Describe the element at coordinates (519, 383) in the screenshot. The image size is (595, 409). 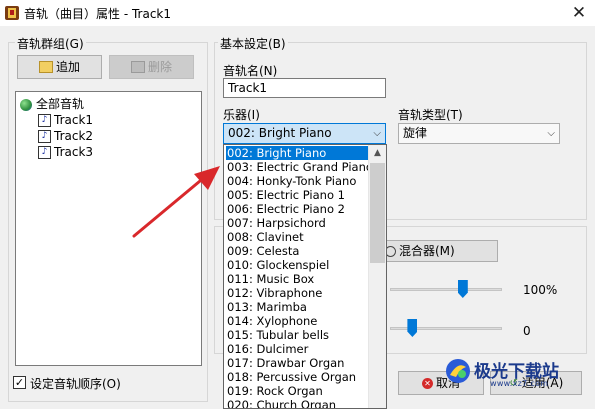
I see `watermark-subtext: www.xz7.com` at that location.